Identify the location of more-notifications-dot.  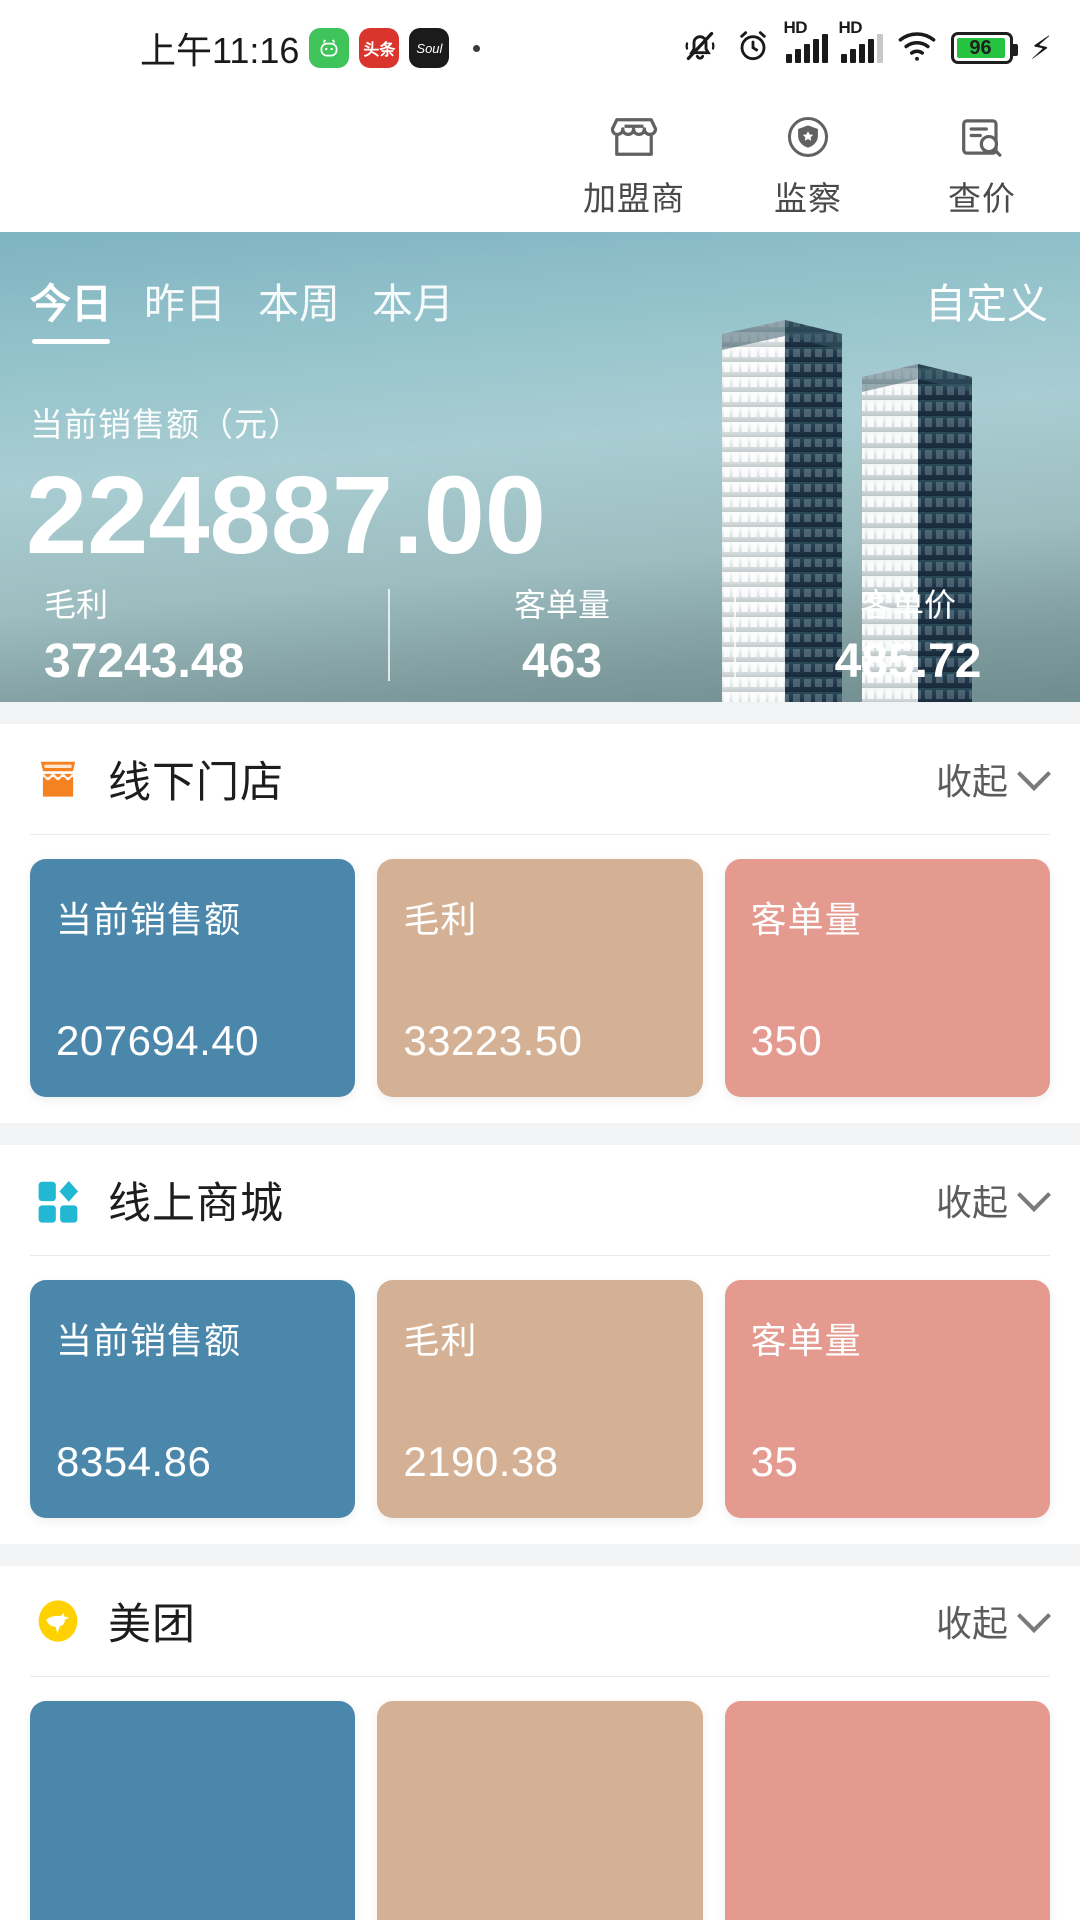
(477, 48).